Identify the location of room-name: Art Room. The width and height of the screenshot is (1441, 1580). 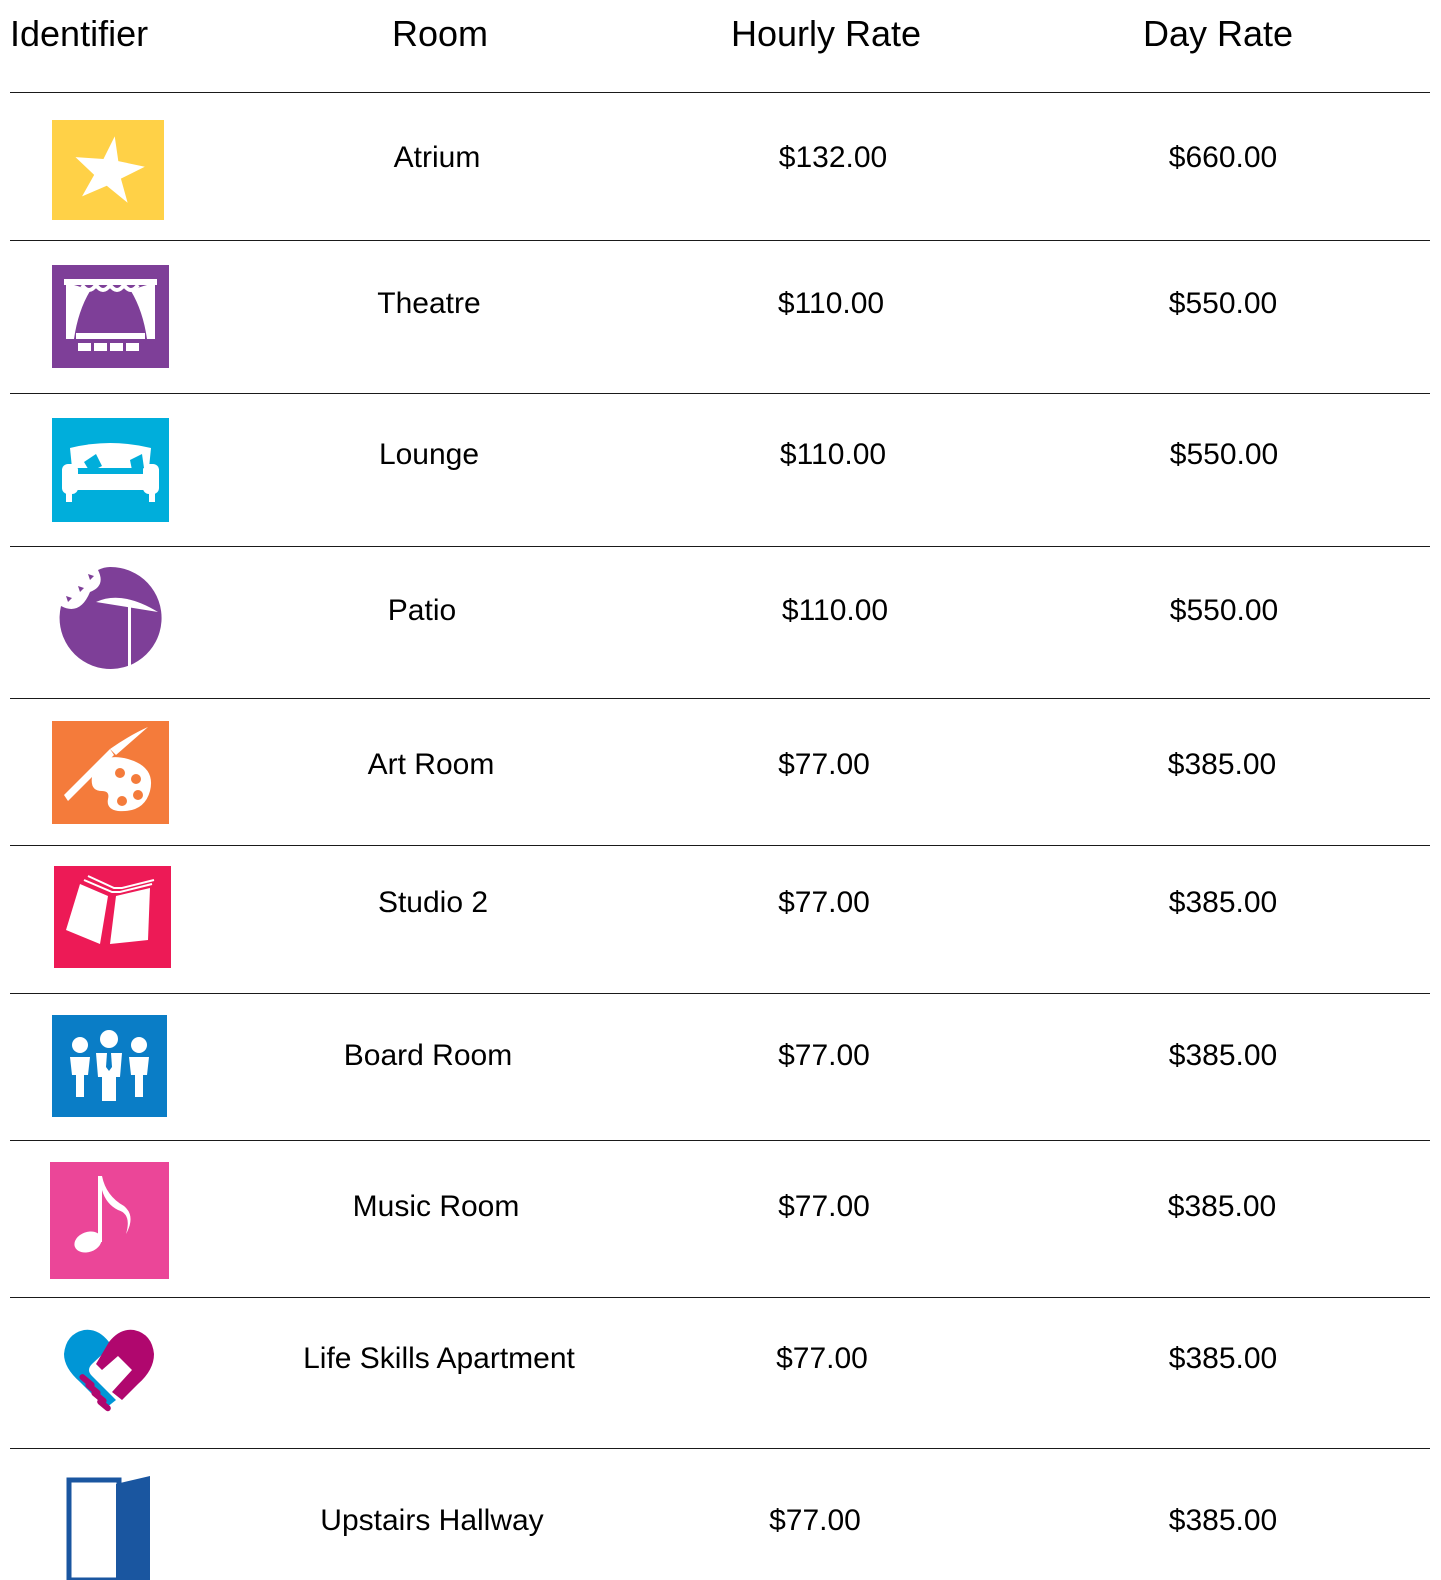
(431, 764).